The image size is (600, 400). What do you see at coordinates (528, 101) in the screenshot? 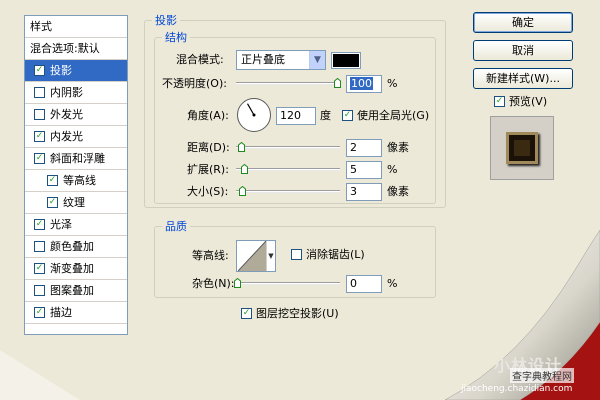
I see `preview-label: 预览(V)` at bounding box center [528, 101].